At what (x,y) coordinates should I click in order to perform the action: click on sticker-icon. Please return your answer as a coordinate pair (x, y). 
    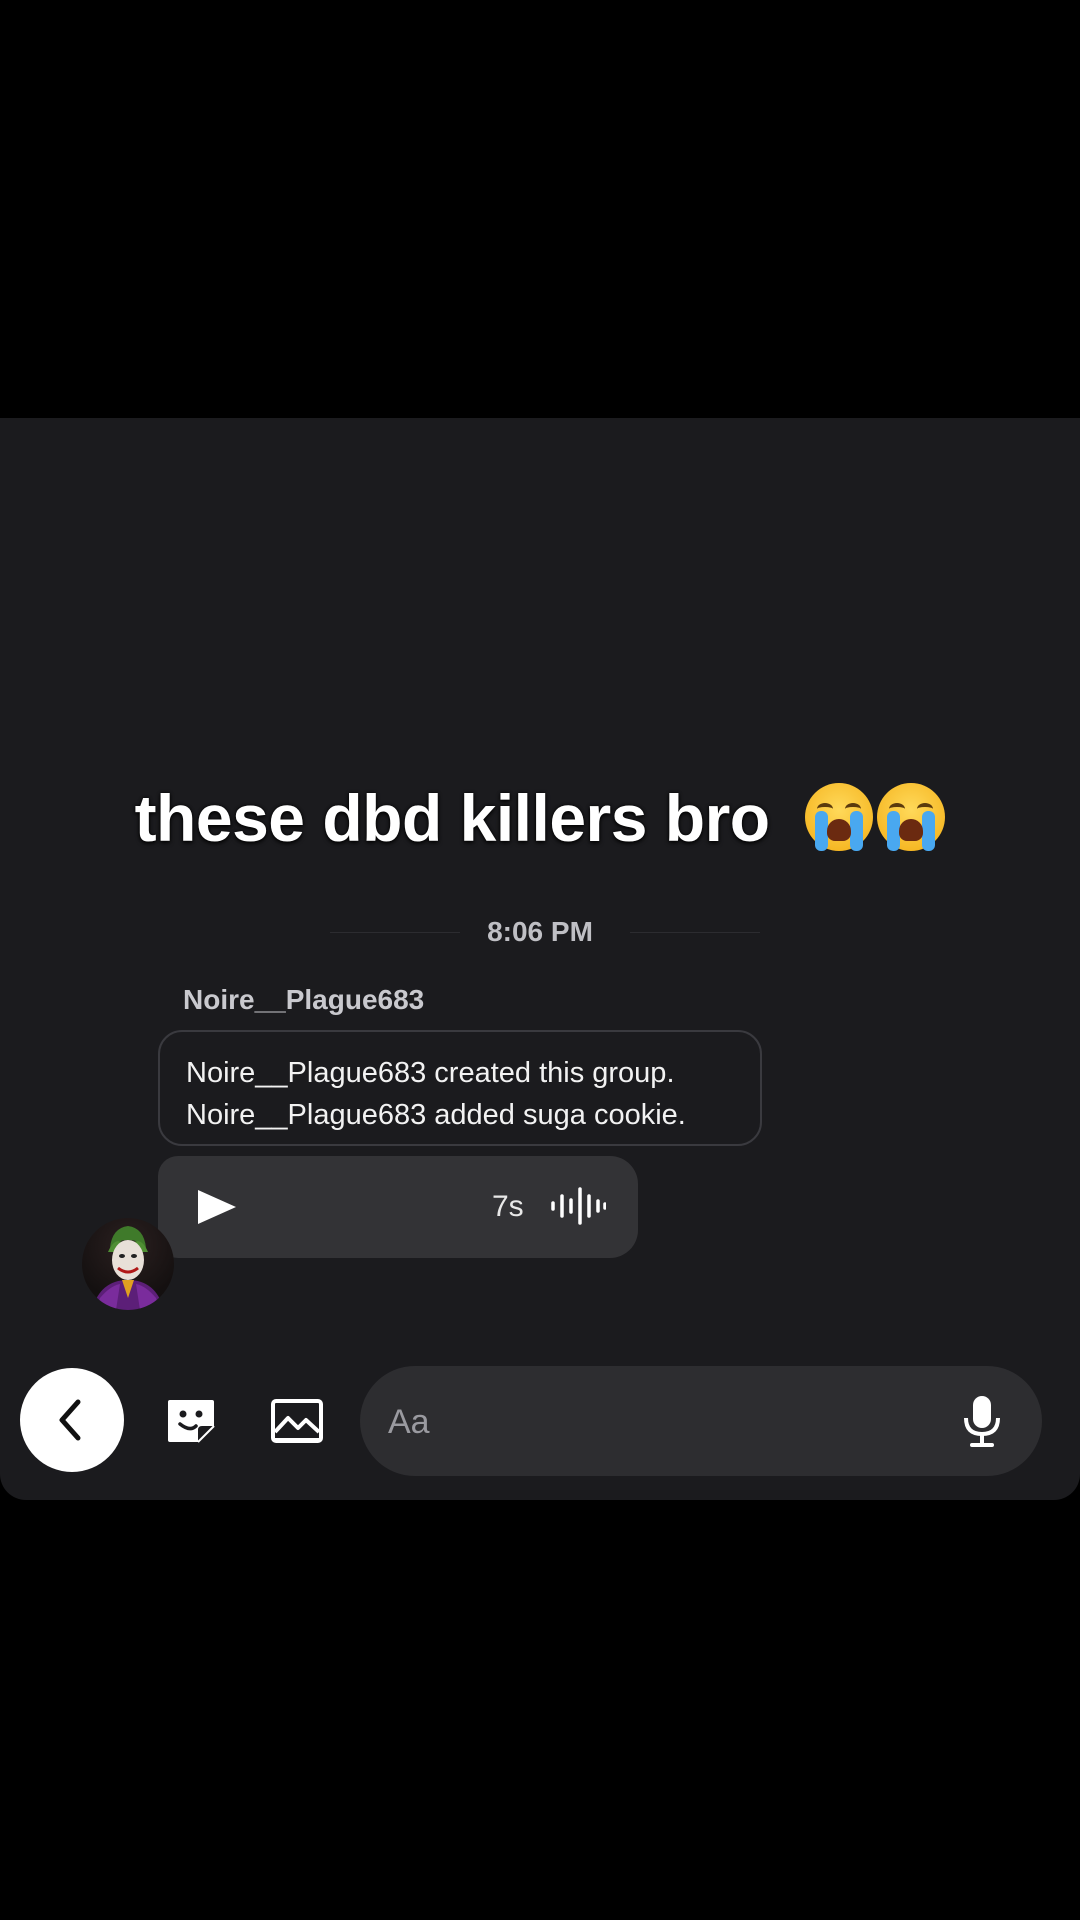
    Looking at the image, I should click on (191, 1421).